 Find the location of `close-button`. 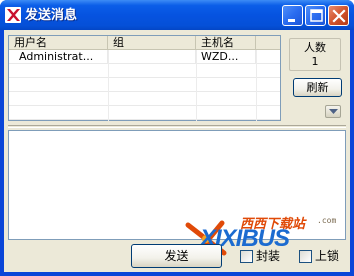

close-button is located at coordinates (338, 15).